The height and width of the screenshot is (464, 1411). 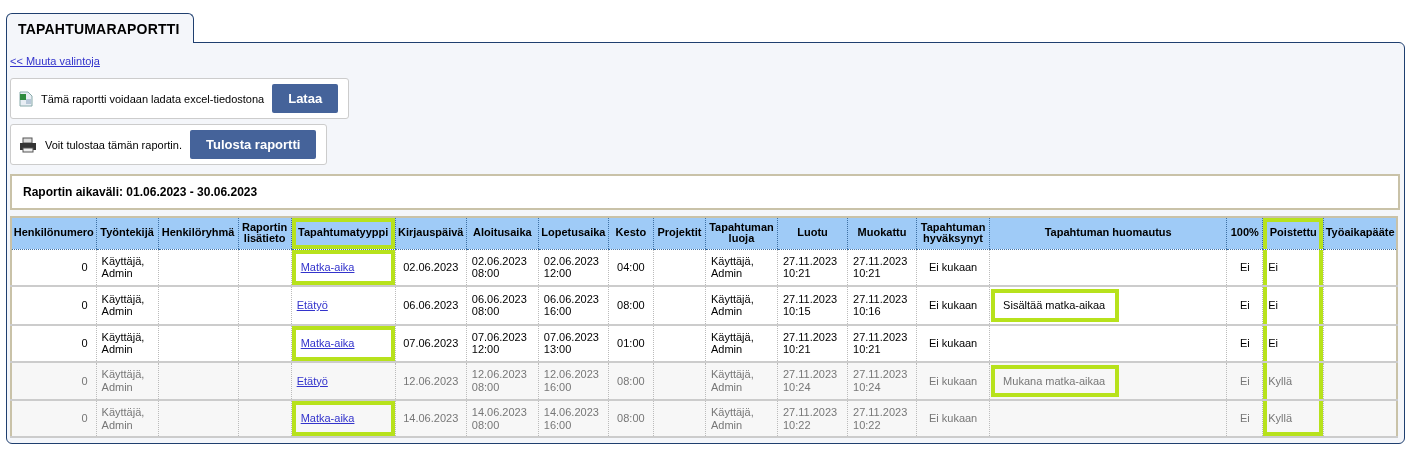 I want to click on start-time: 12.06.2023 08:00, so click(x=502, y=381).